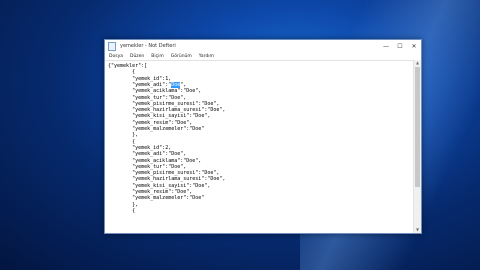  Describe the element at coordinates (386, 46) in the screenshot. I see `minimize-button: —` at that location.